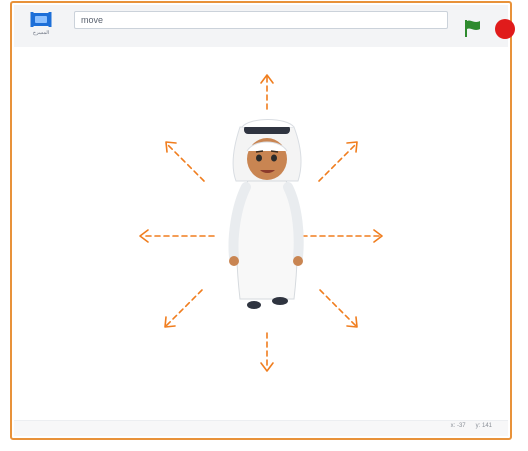 Image resolution: width=528 pixels, height=451 pixels. Describe the element at coordinates (472, 28) in the screenshot. I see `green-flag-icon` at that location.